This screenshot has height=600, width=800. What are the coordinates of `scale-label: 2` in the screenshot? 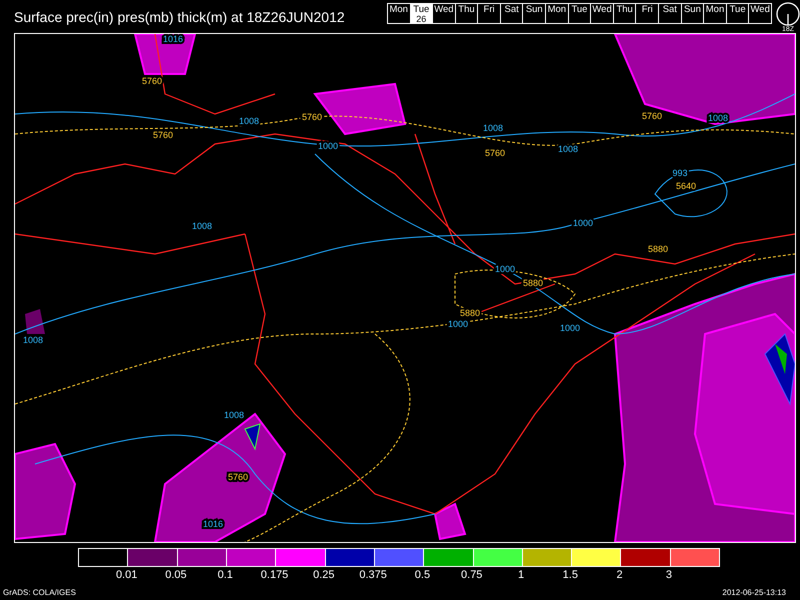 It's located at (620, 575).